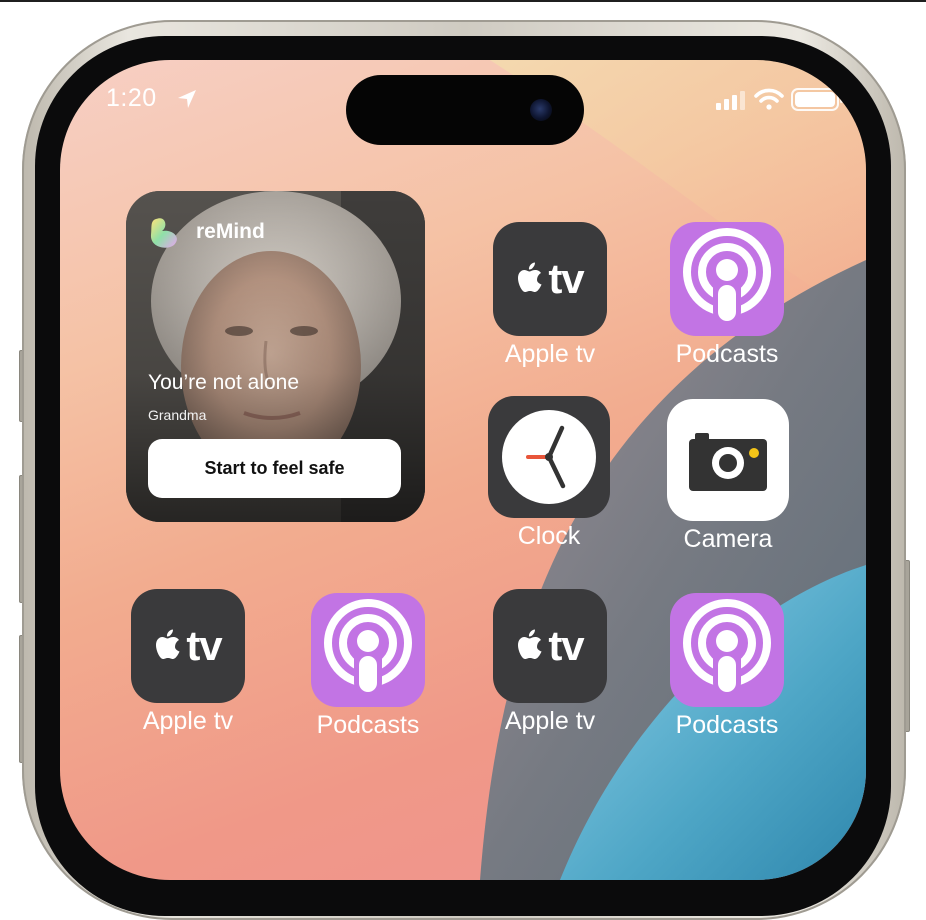 The image size is (926, 920). I want to click on app-label: Clock, so click(549, 536).